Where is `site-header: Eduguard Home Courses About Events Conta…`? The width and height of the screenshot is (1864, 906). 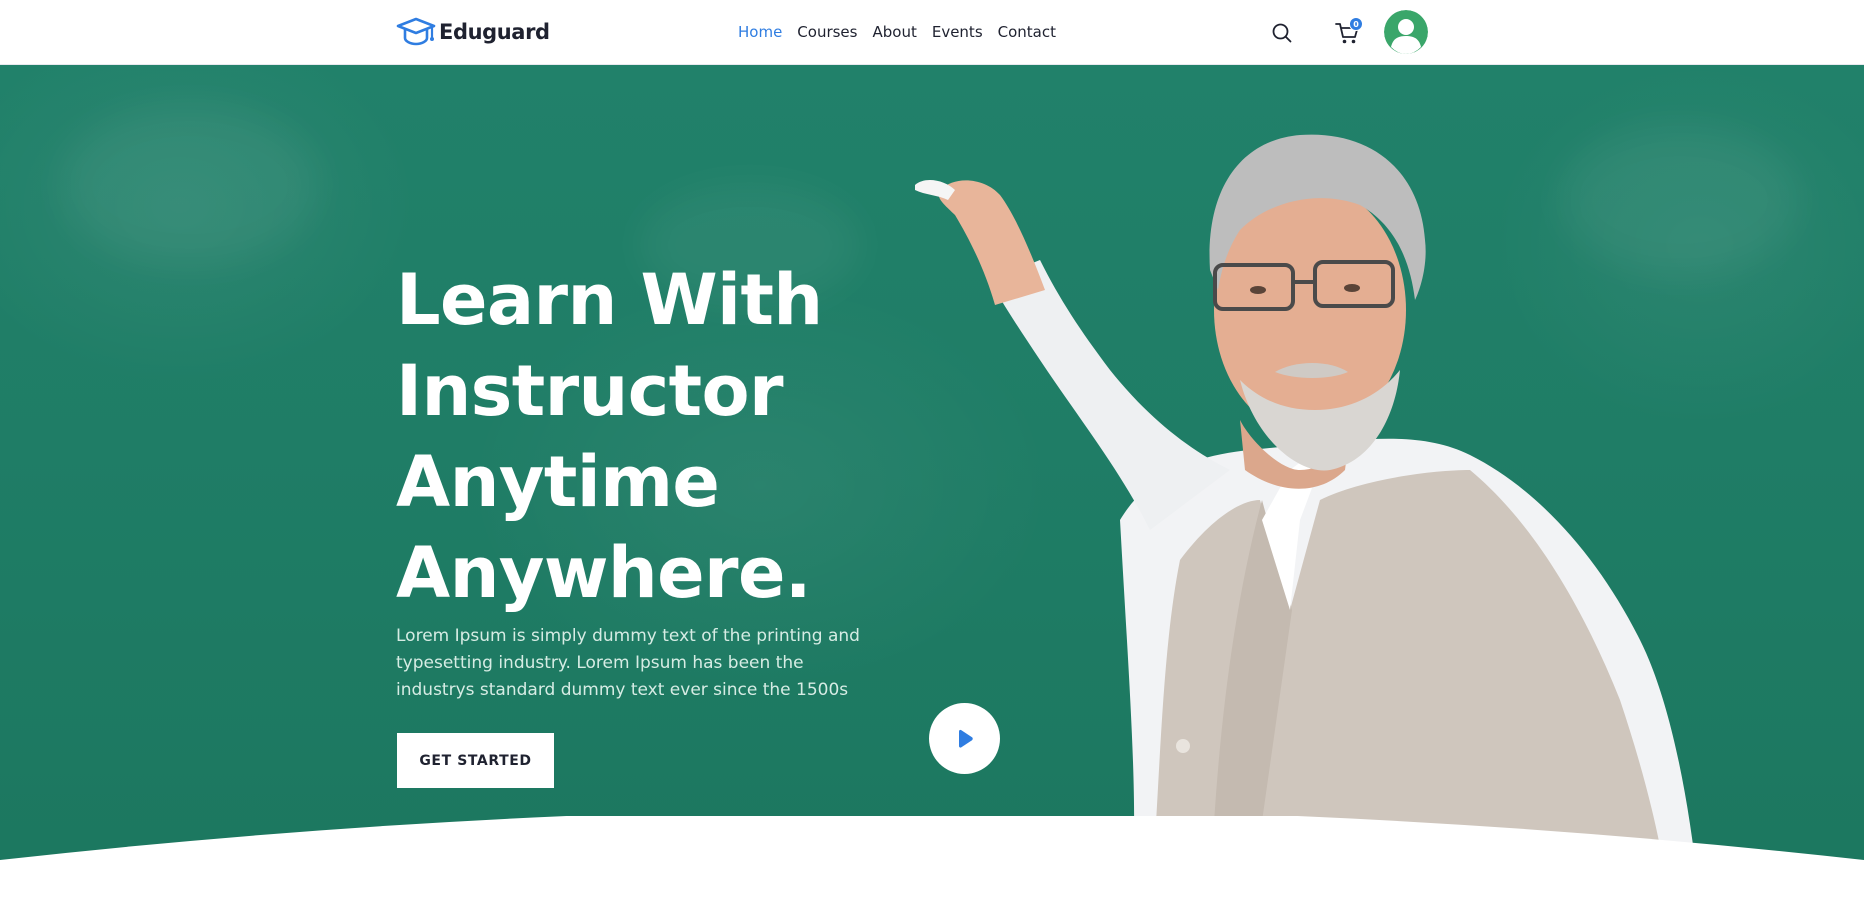
site-header: Eduguard Home Courses About Events Conta… is located at coordinates (932, 32).